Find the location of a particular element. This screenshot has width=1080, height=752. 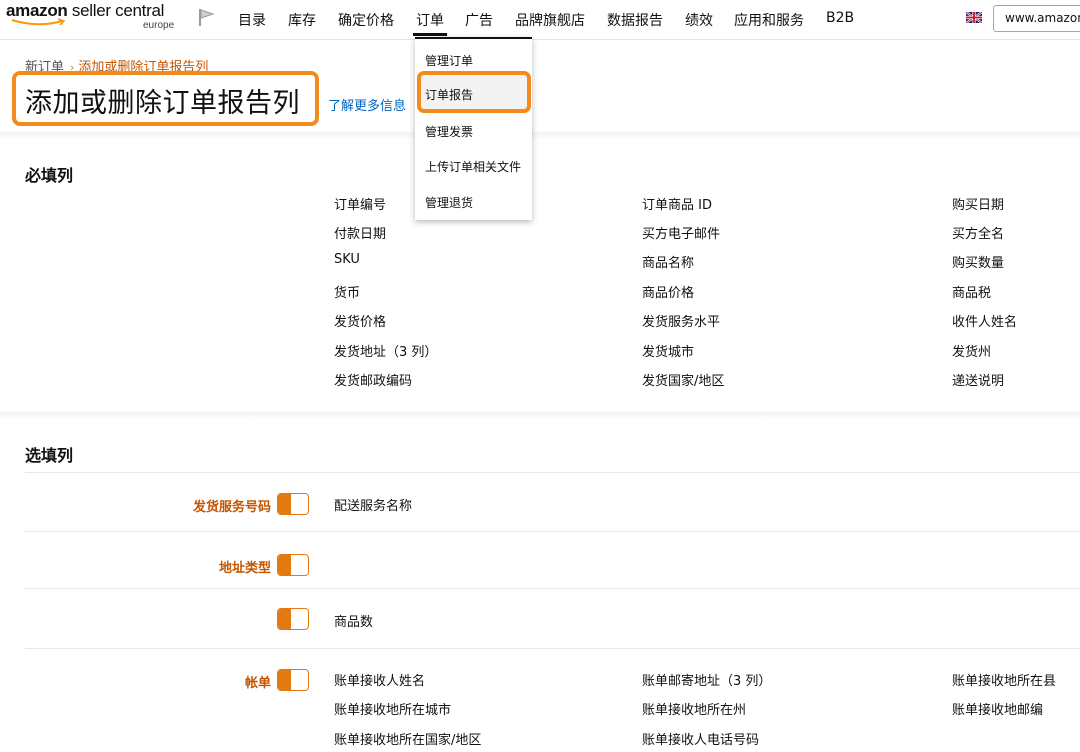

learn-more-link: 了解更多信息 is located at coordinates (367, 104).